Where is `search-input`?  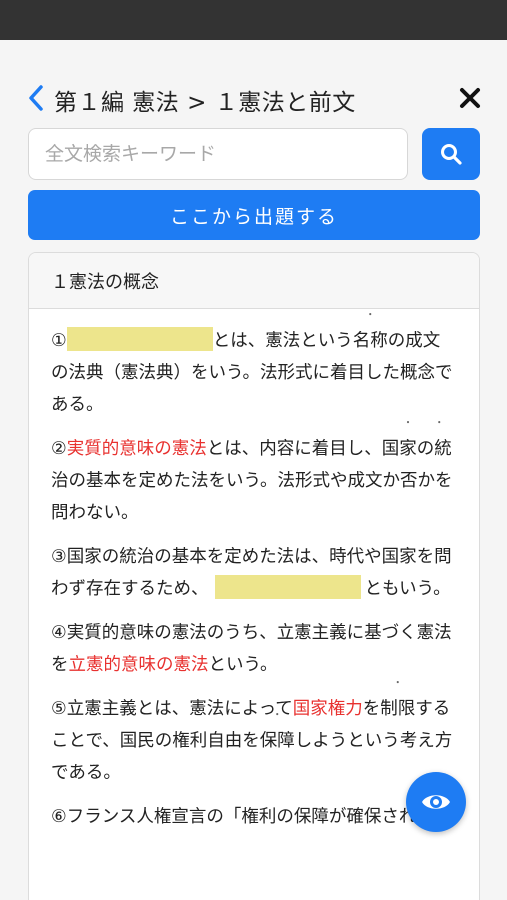 search-input is located at coordinates (218, 154).